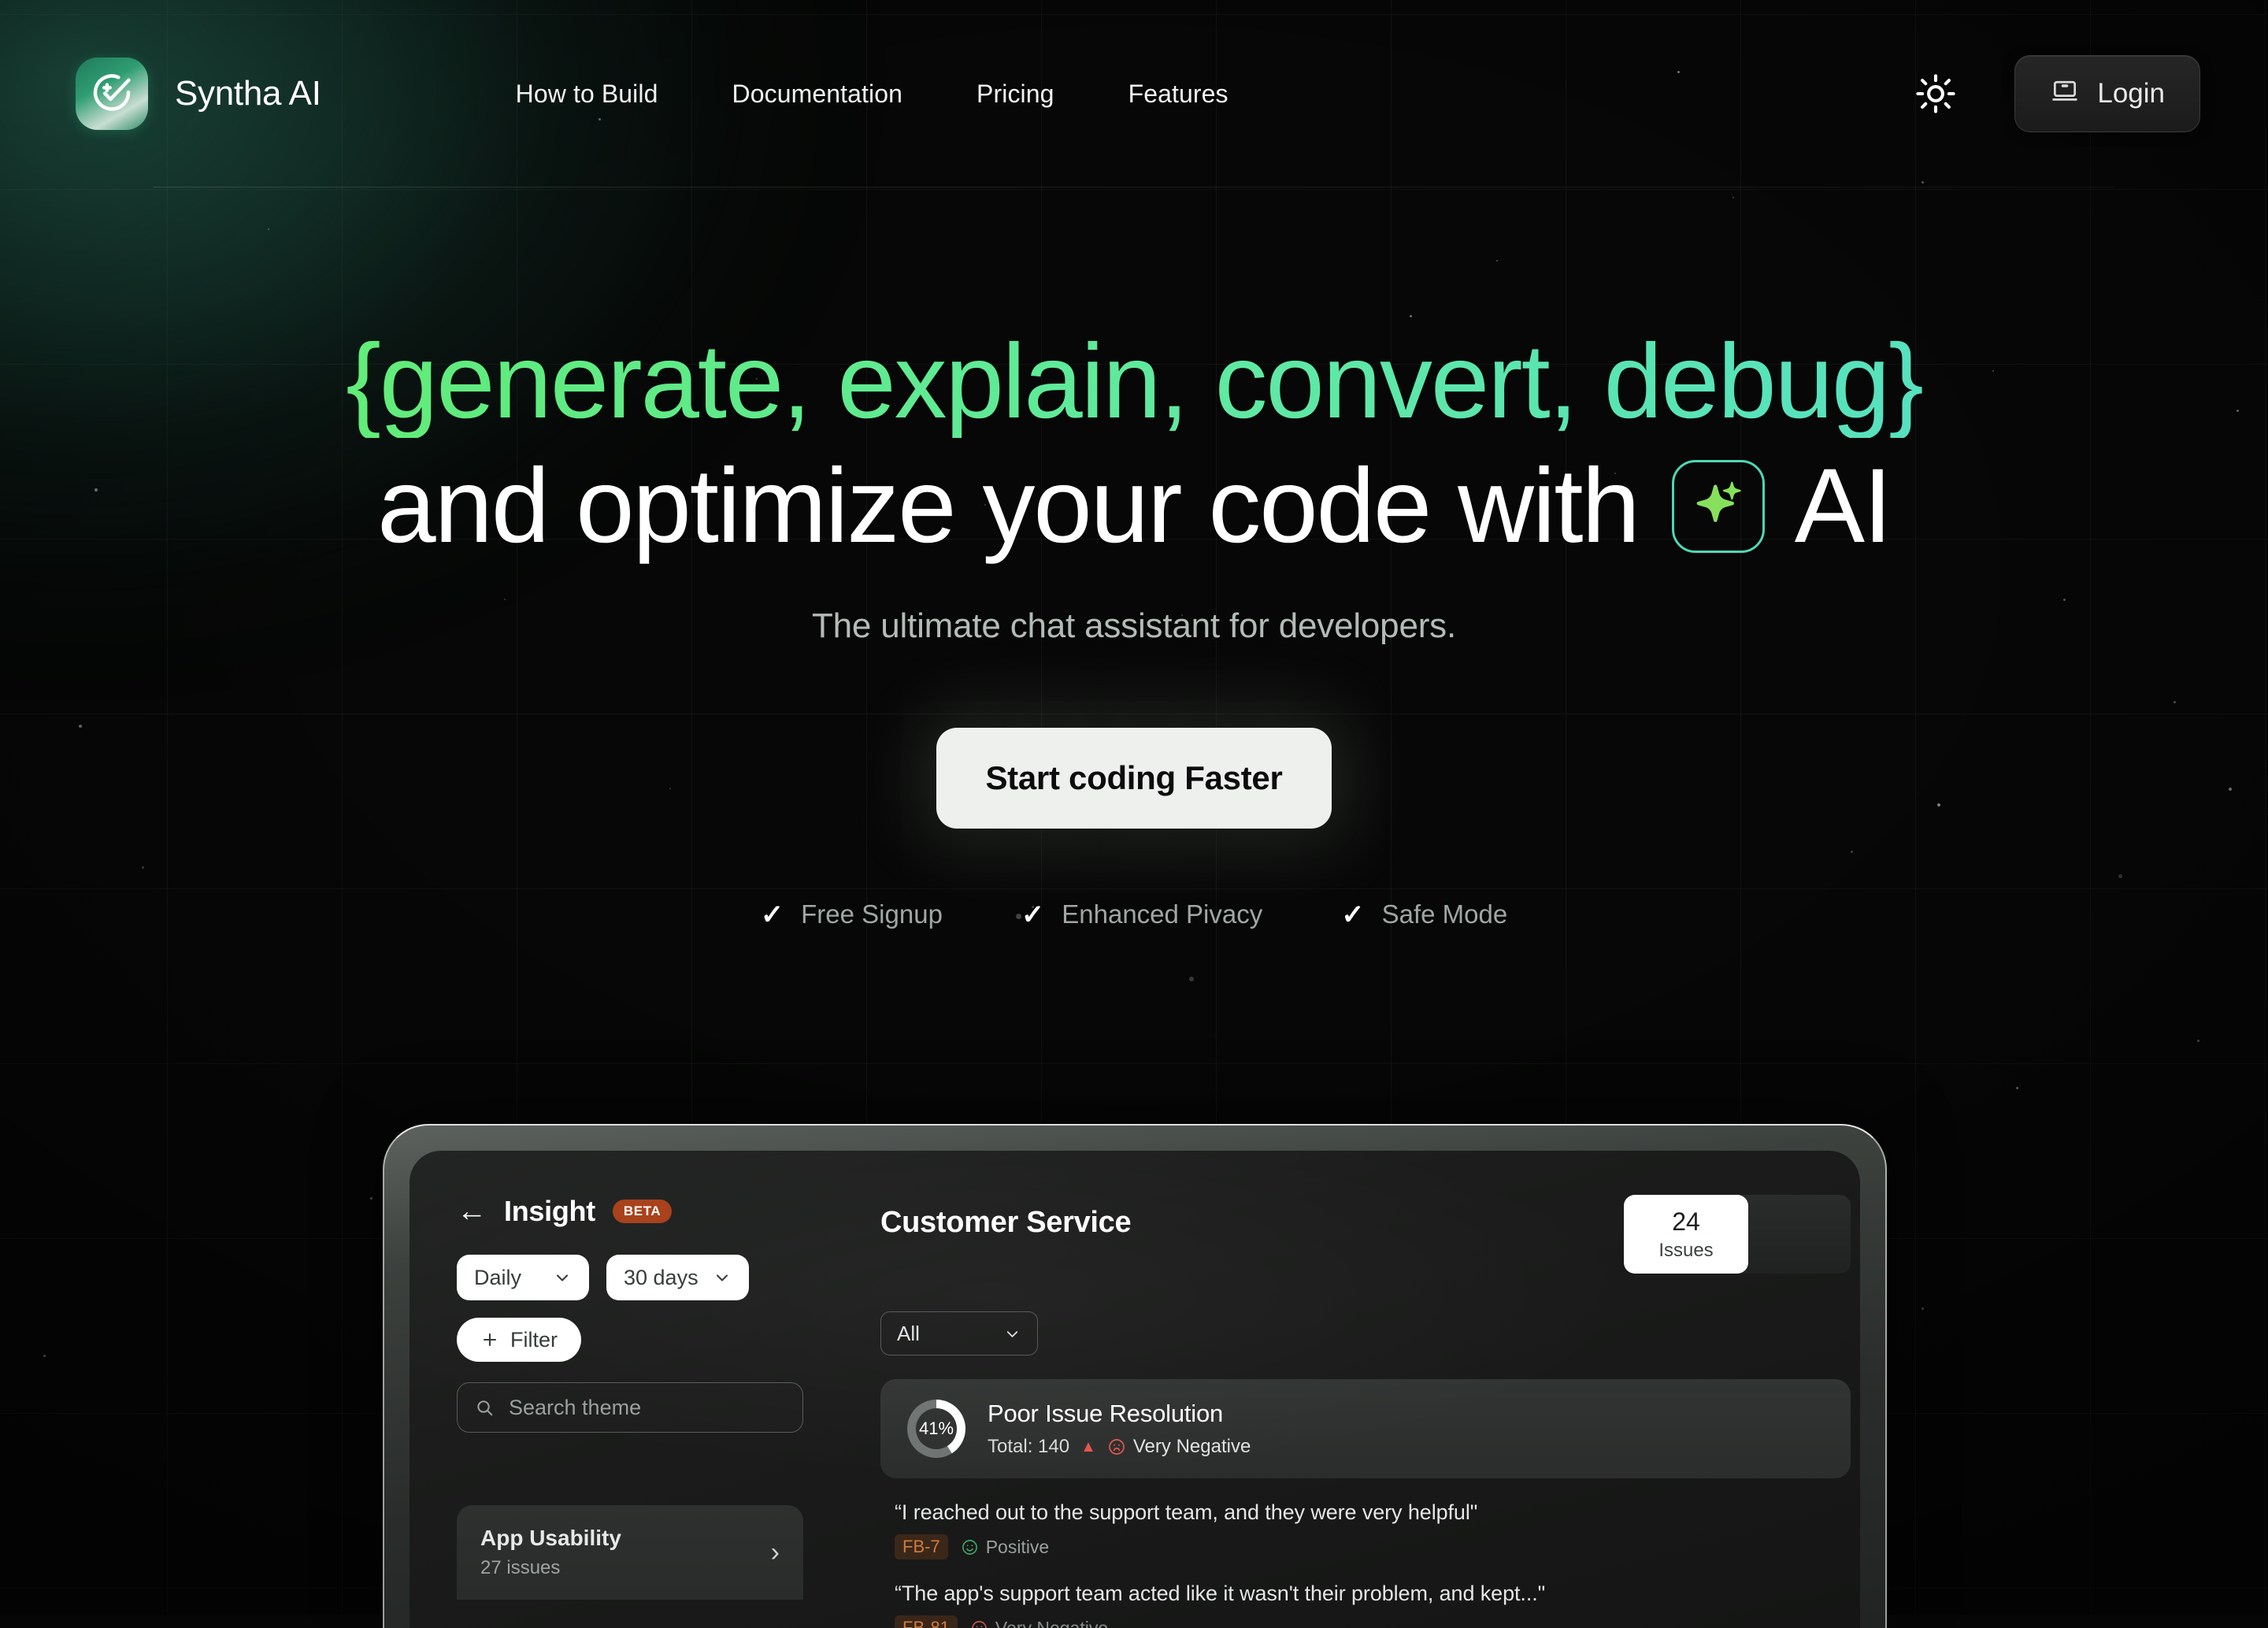 Image resolution: width=2268 pixels, height=1628 pixels. What do you see at coordinates (497, 1278) in the screenshot?
I see `daily-select-value: Daily` at bounding box center [497, 1278].